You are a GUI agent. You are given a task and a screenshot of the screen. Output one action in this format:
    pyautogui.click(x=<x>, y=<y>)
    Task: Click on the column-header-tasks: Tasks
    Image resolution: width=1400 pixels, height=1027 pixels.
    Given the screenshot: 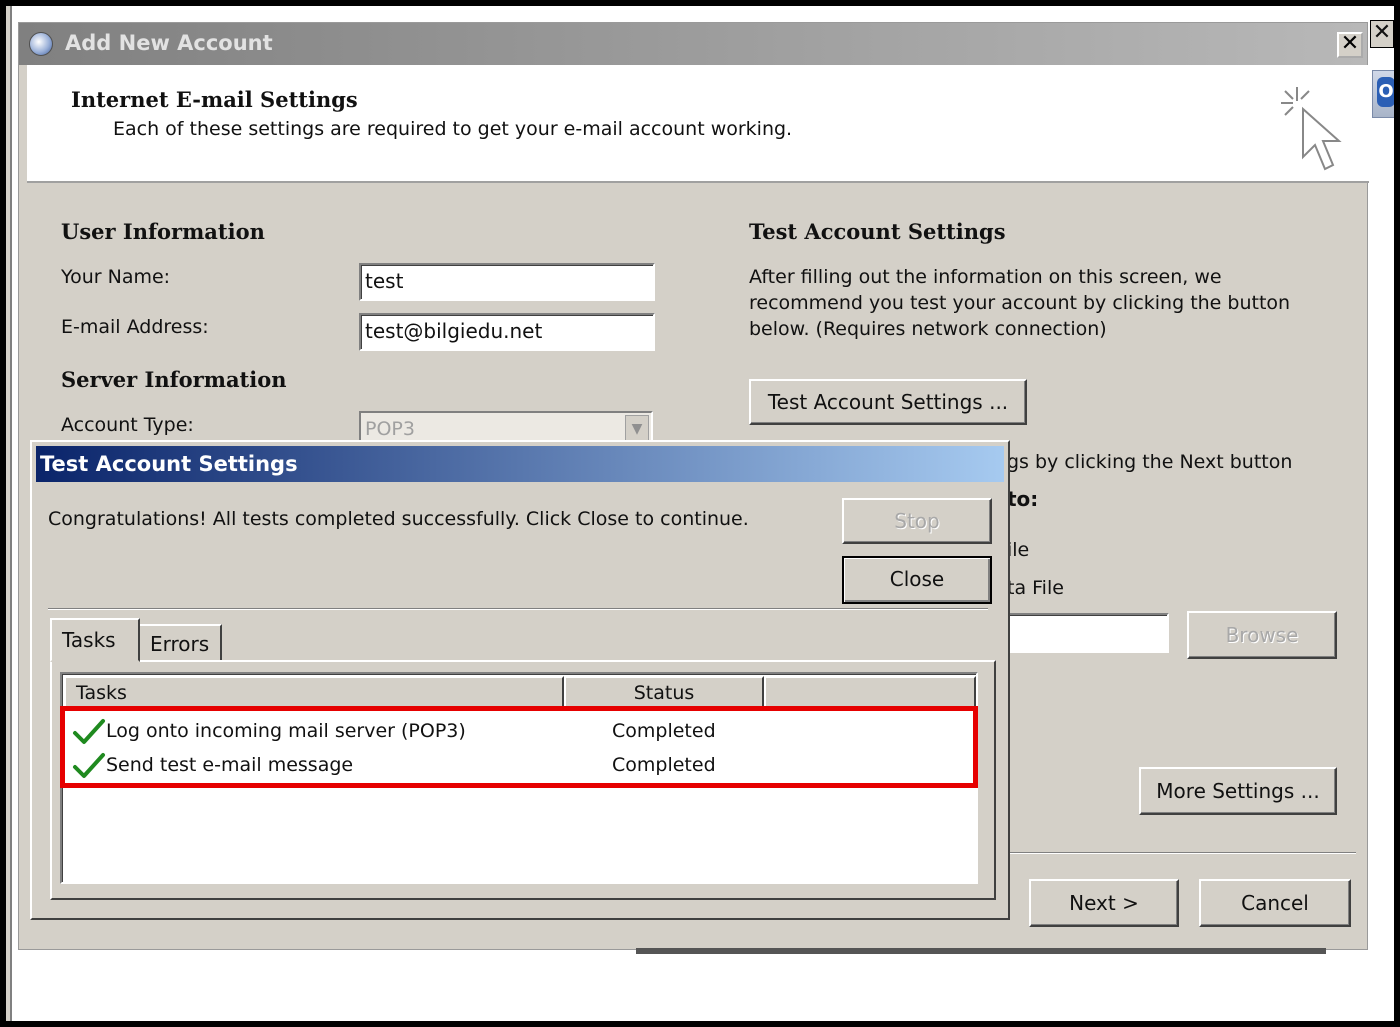 What is the action you would take?
    pyautogui.click(x=314, y=692)
    